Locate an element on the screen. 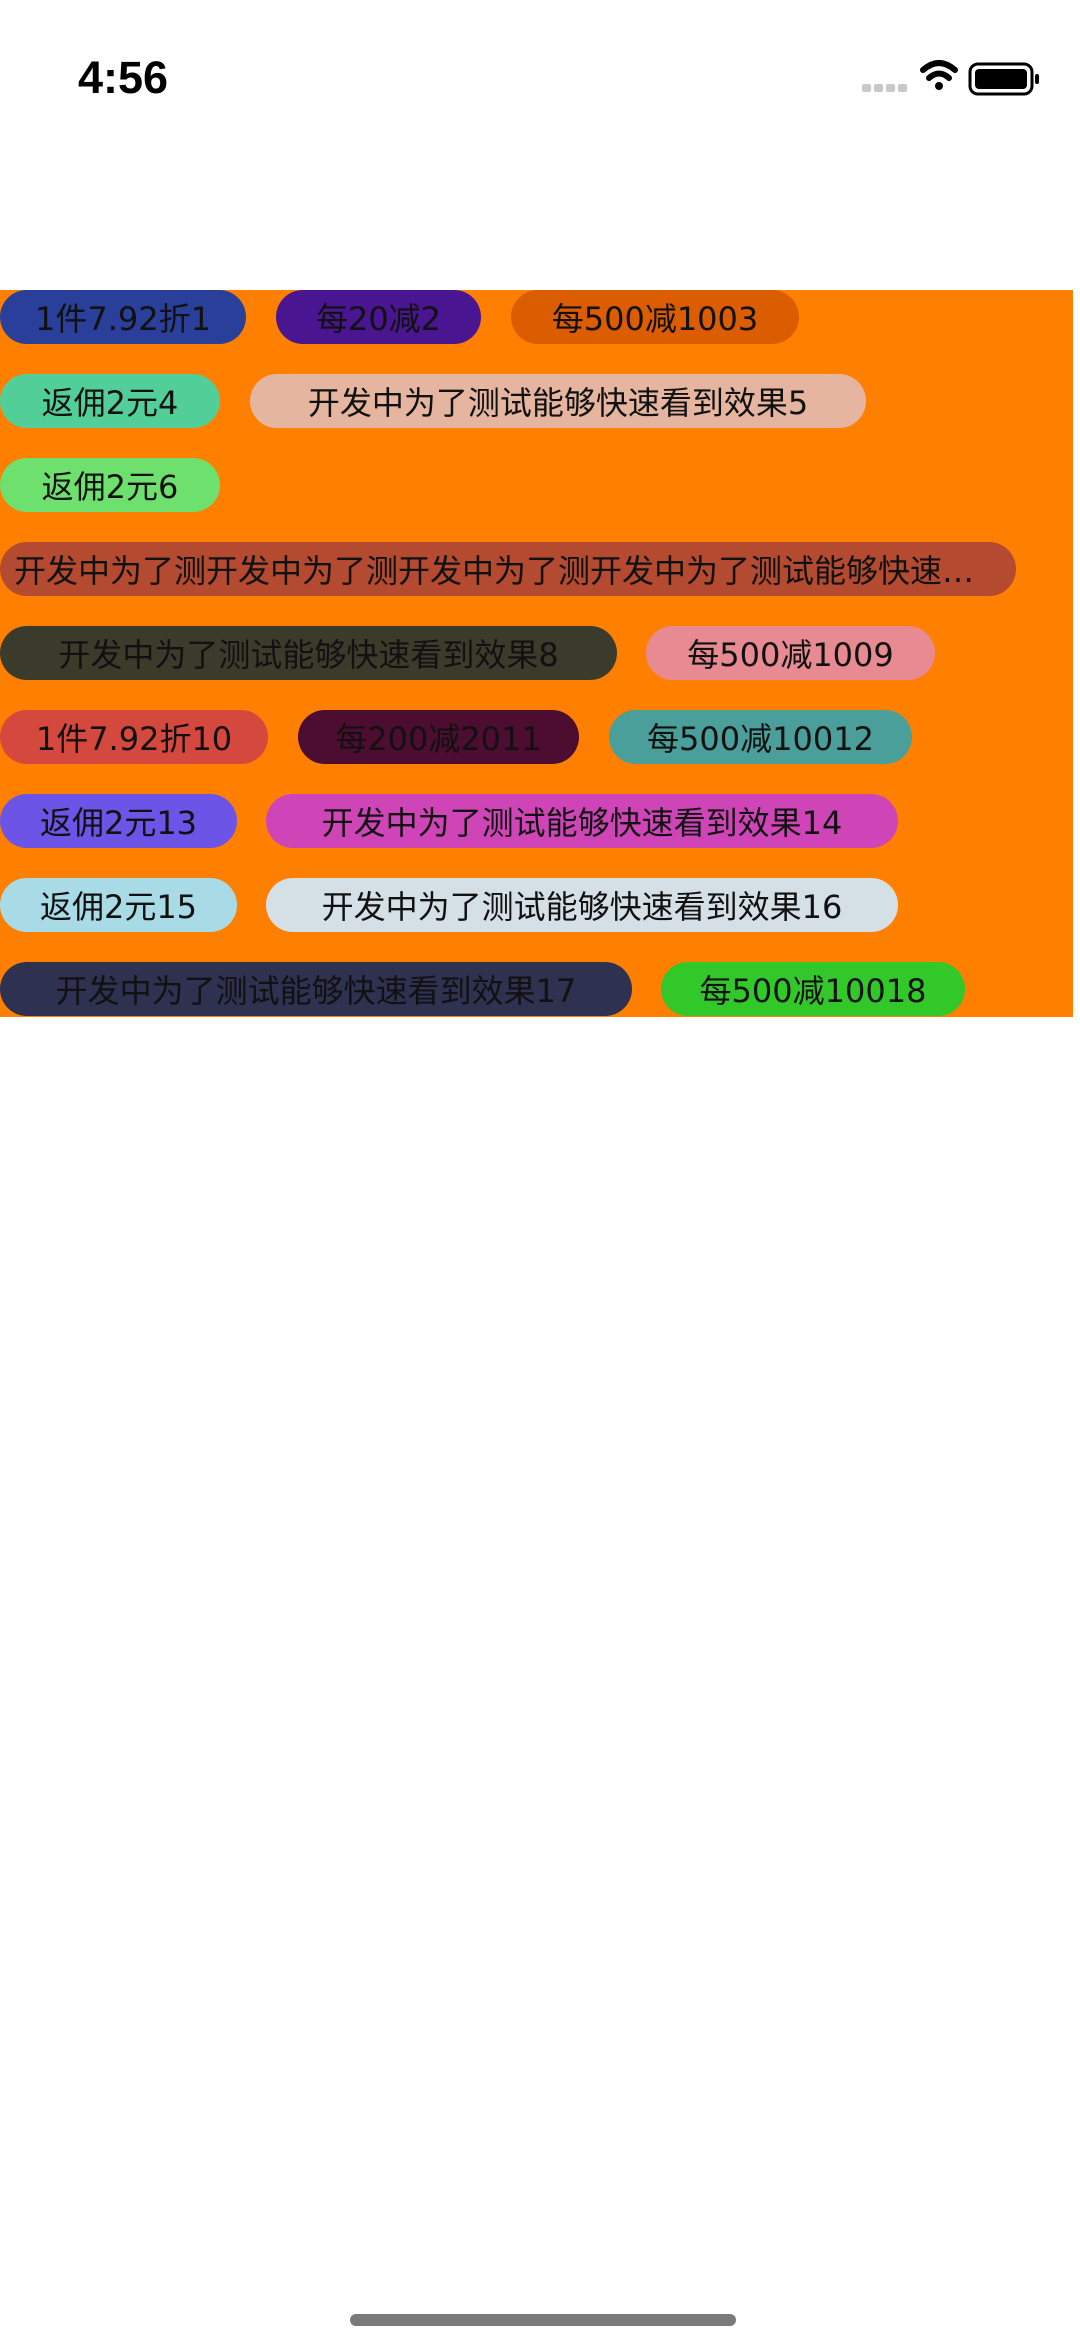 This screenshot has height=2340, width=1080. tag-5: 开发中为了测试能够快速看到效果5 is located at coordinates (558, 401).